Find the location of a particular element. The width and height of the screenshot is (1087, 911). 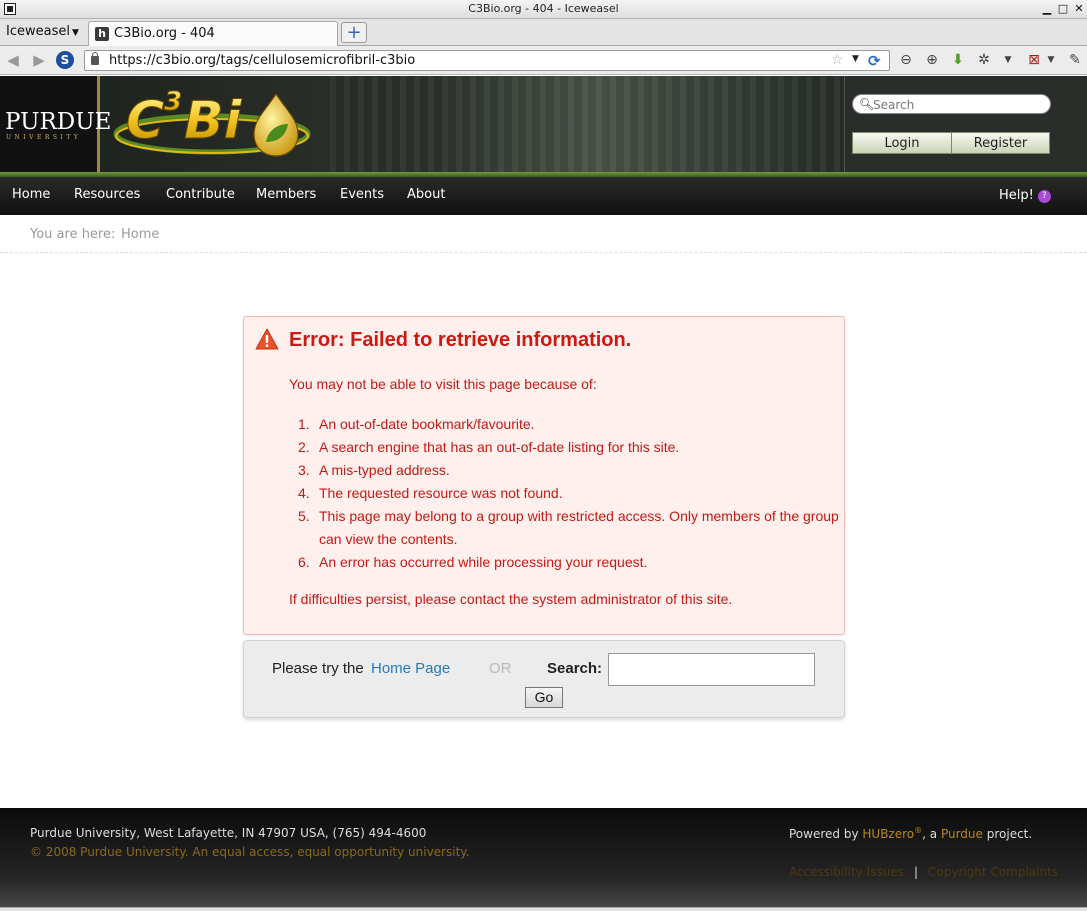

new-tab-button: + is located at coordinates (354, 32).